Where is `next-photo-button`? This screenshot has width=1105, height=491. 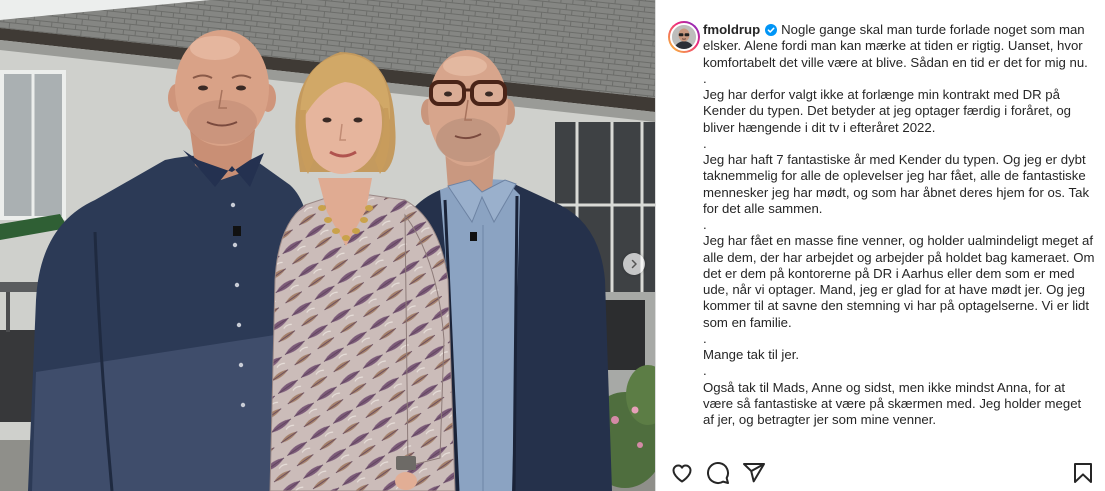 next-photo-button is located at coordinates (634, 264).